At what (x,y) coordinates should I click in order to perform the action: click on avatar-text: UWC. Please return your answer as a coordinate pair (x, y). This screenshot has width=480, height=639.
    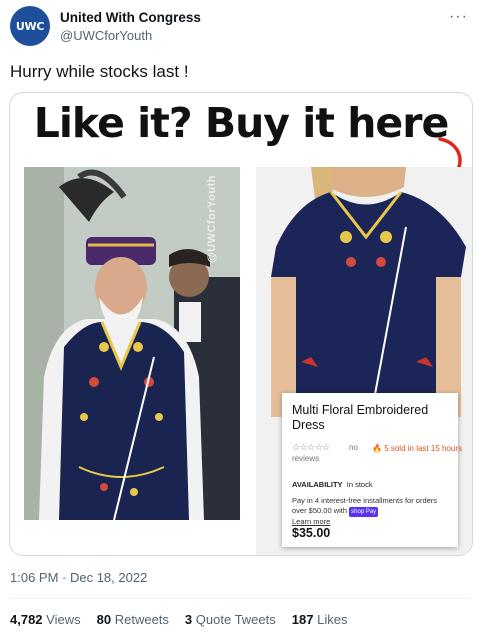
    Looking at the image, I should click on (30, 26).